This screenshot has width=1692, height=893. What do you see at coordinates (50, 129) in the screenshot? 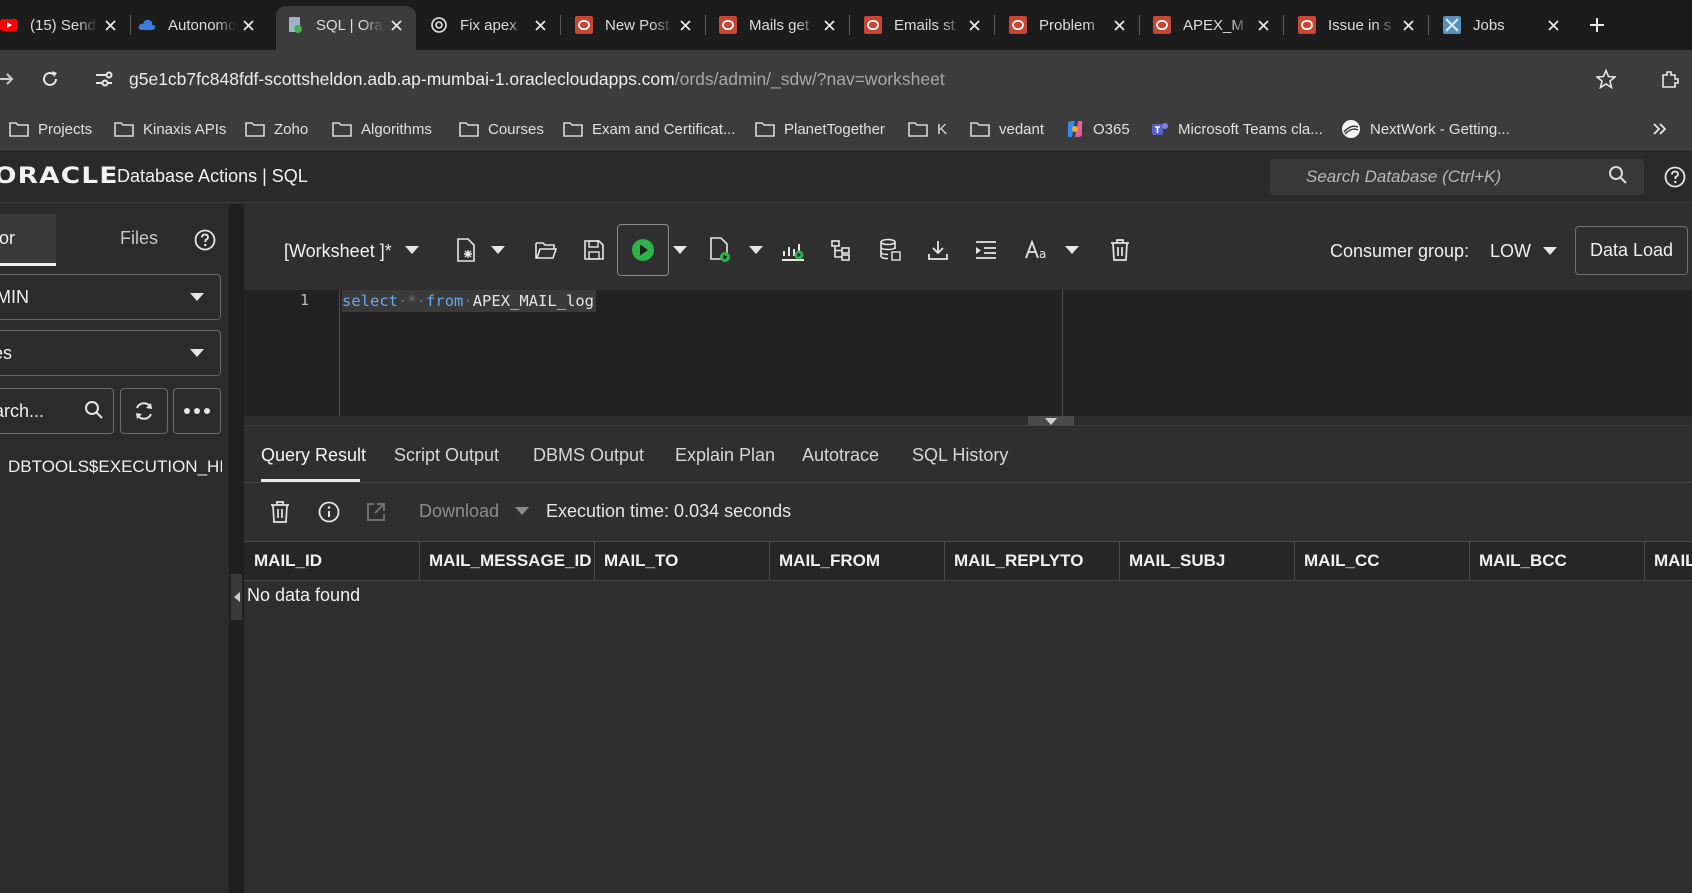
I see `bookmark-folder: Projects` at bounding box center [50, 129].